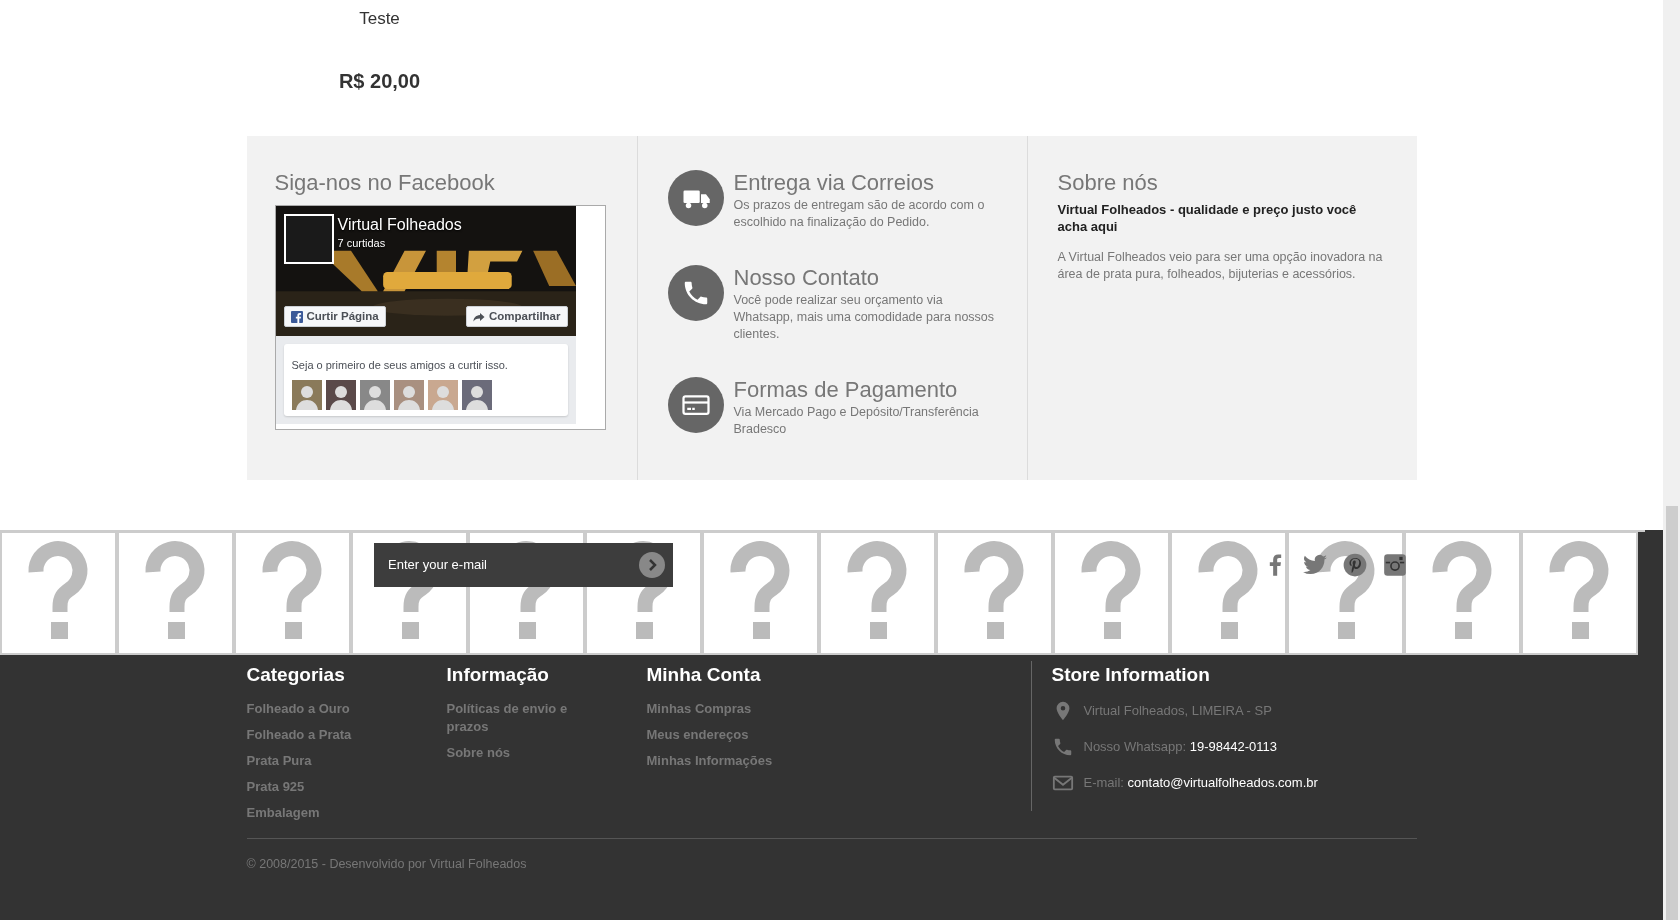  I want to click on chevron-icon, so click(652, 565).